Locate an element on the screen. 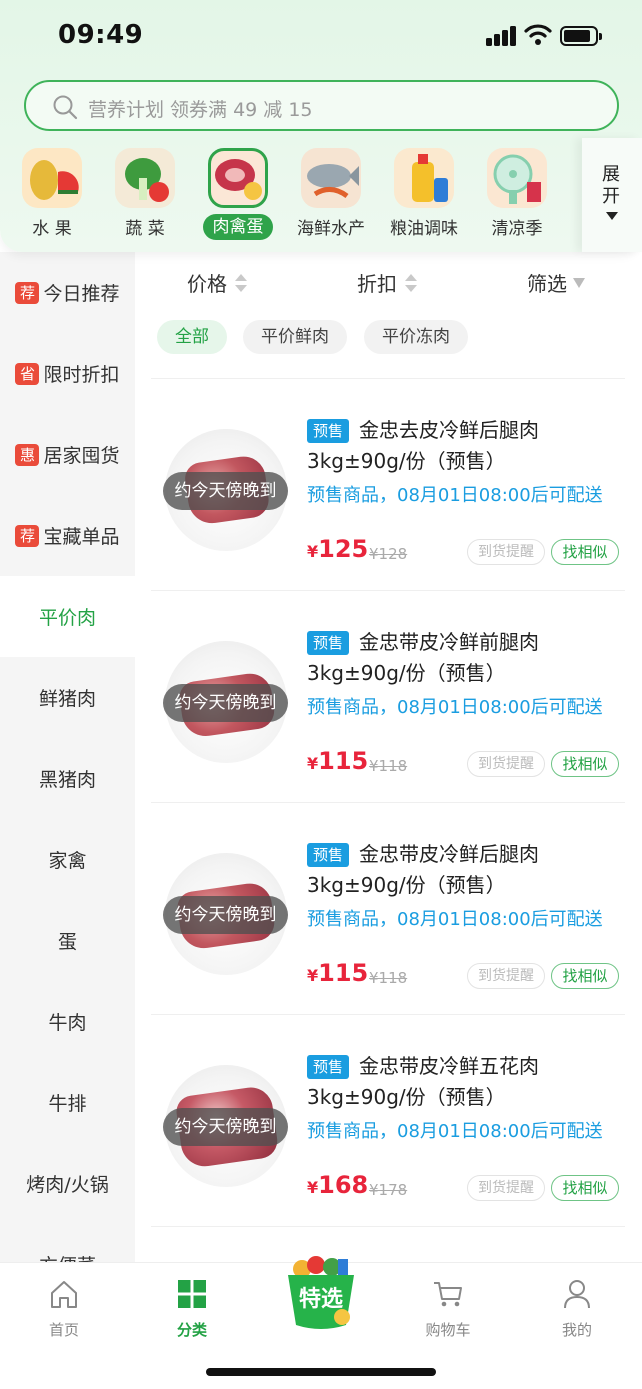 This screenshot has height=1389, width=642. status-time: 09:49 is located at coordinates (101, 35).